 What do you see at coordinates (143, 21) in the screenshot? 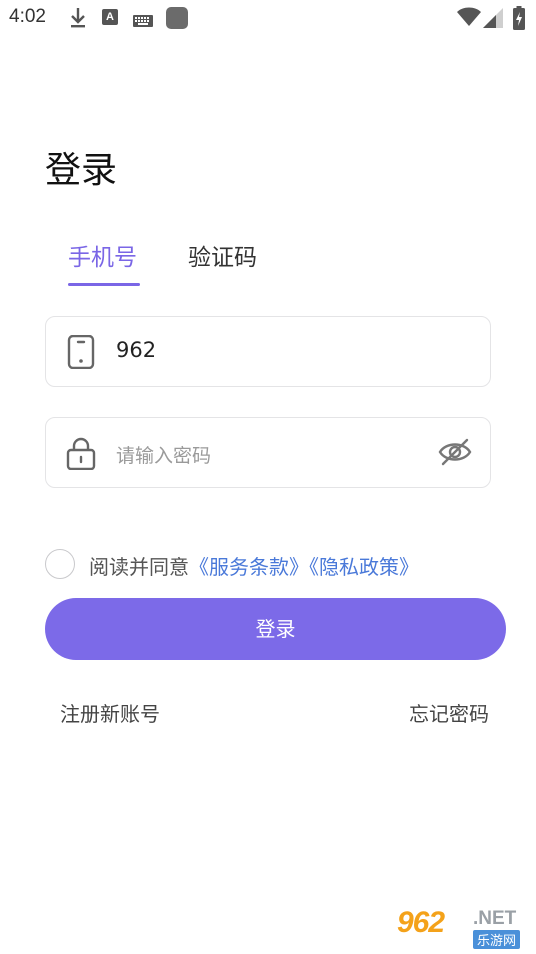
I see `keyboard-icon` at bounding box center [143, 21].